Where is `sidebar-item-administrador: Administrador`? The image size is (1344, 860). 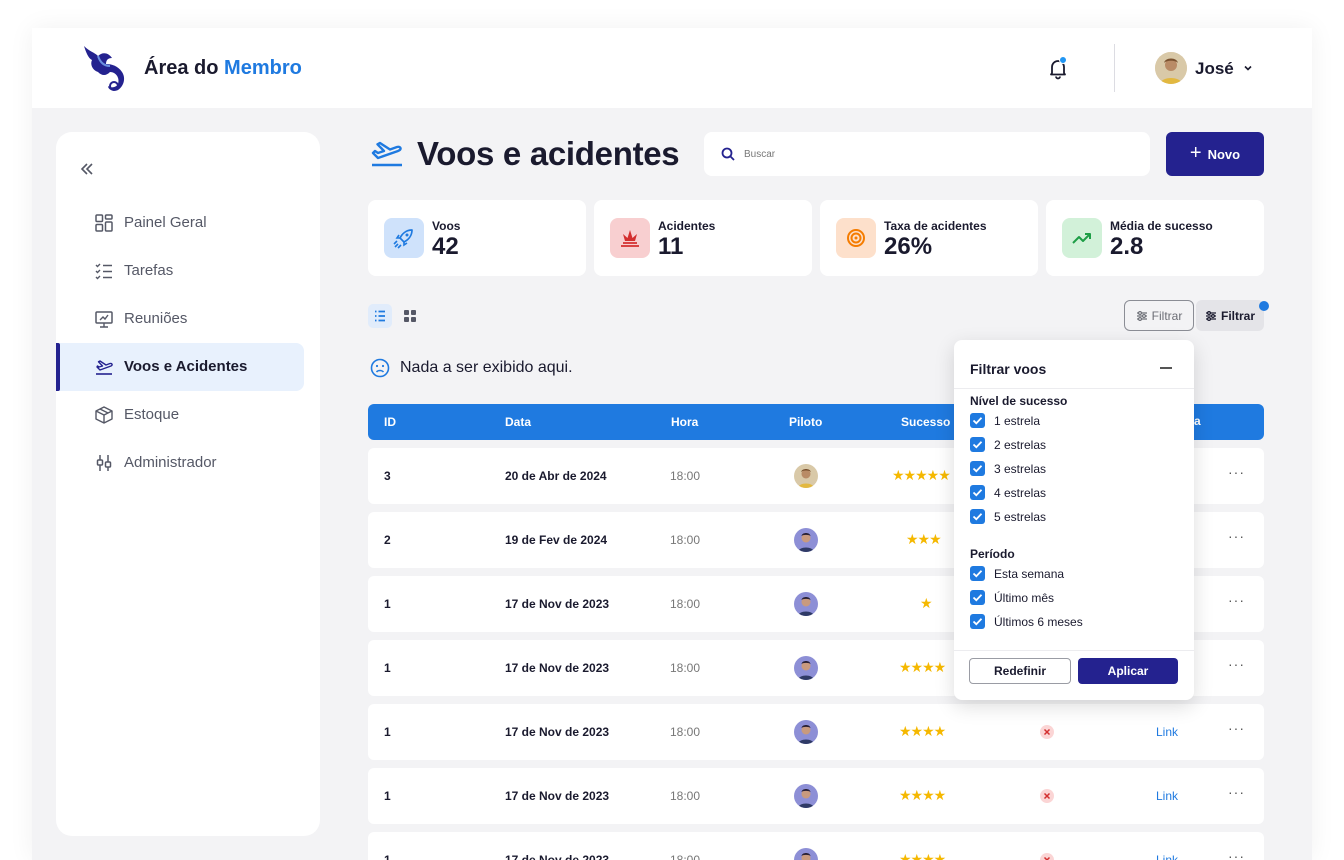
sidebar-item-administrador: Administrador is located at coordinates (180, 463).